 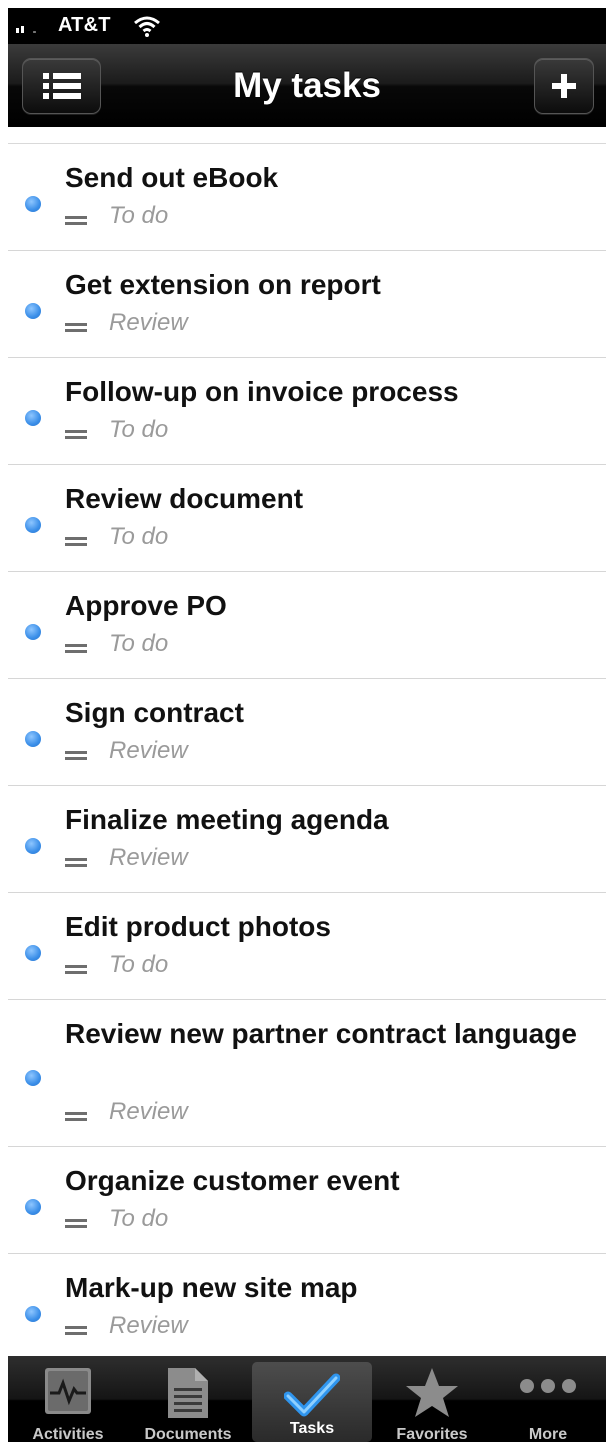 I want to click on carrier-name: AT&T, so click(x=84, y=25).